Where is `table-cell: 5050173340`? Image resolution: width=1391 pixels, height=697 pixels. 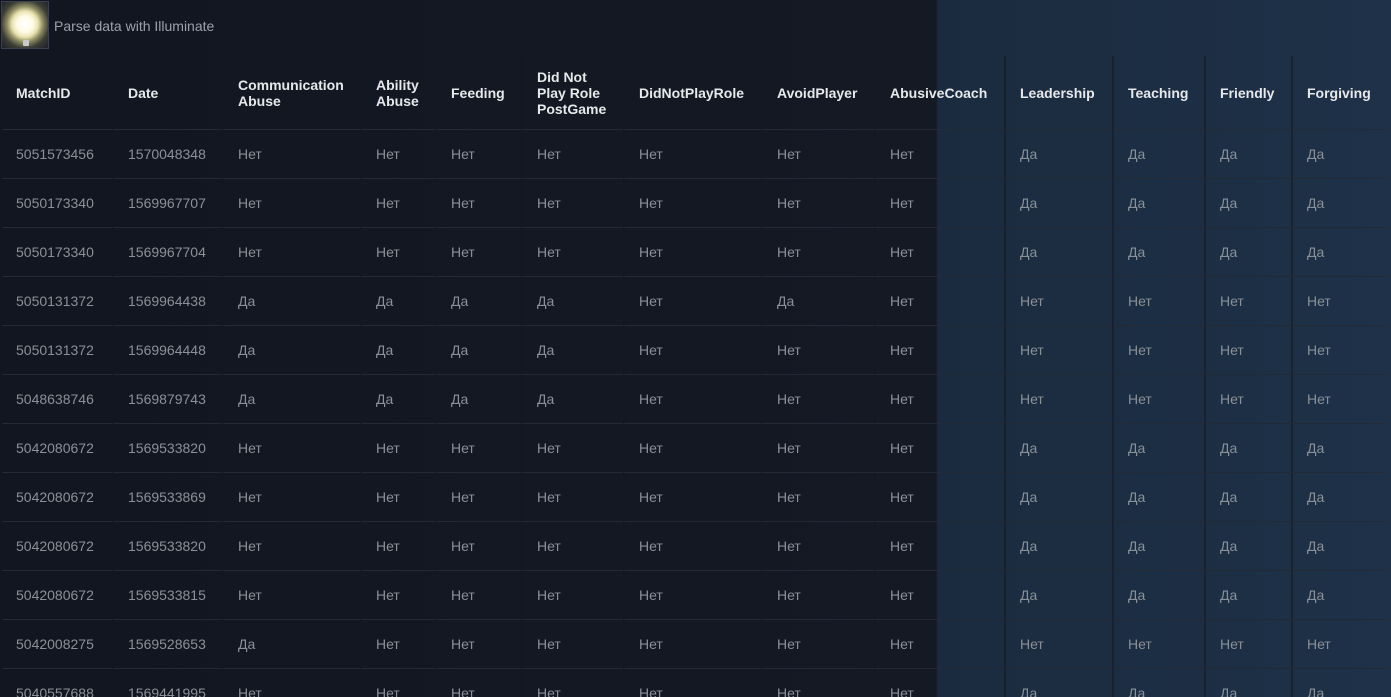 table-cell: 5050173340 is located at coordinates (57, 203).